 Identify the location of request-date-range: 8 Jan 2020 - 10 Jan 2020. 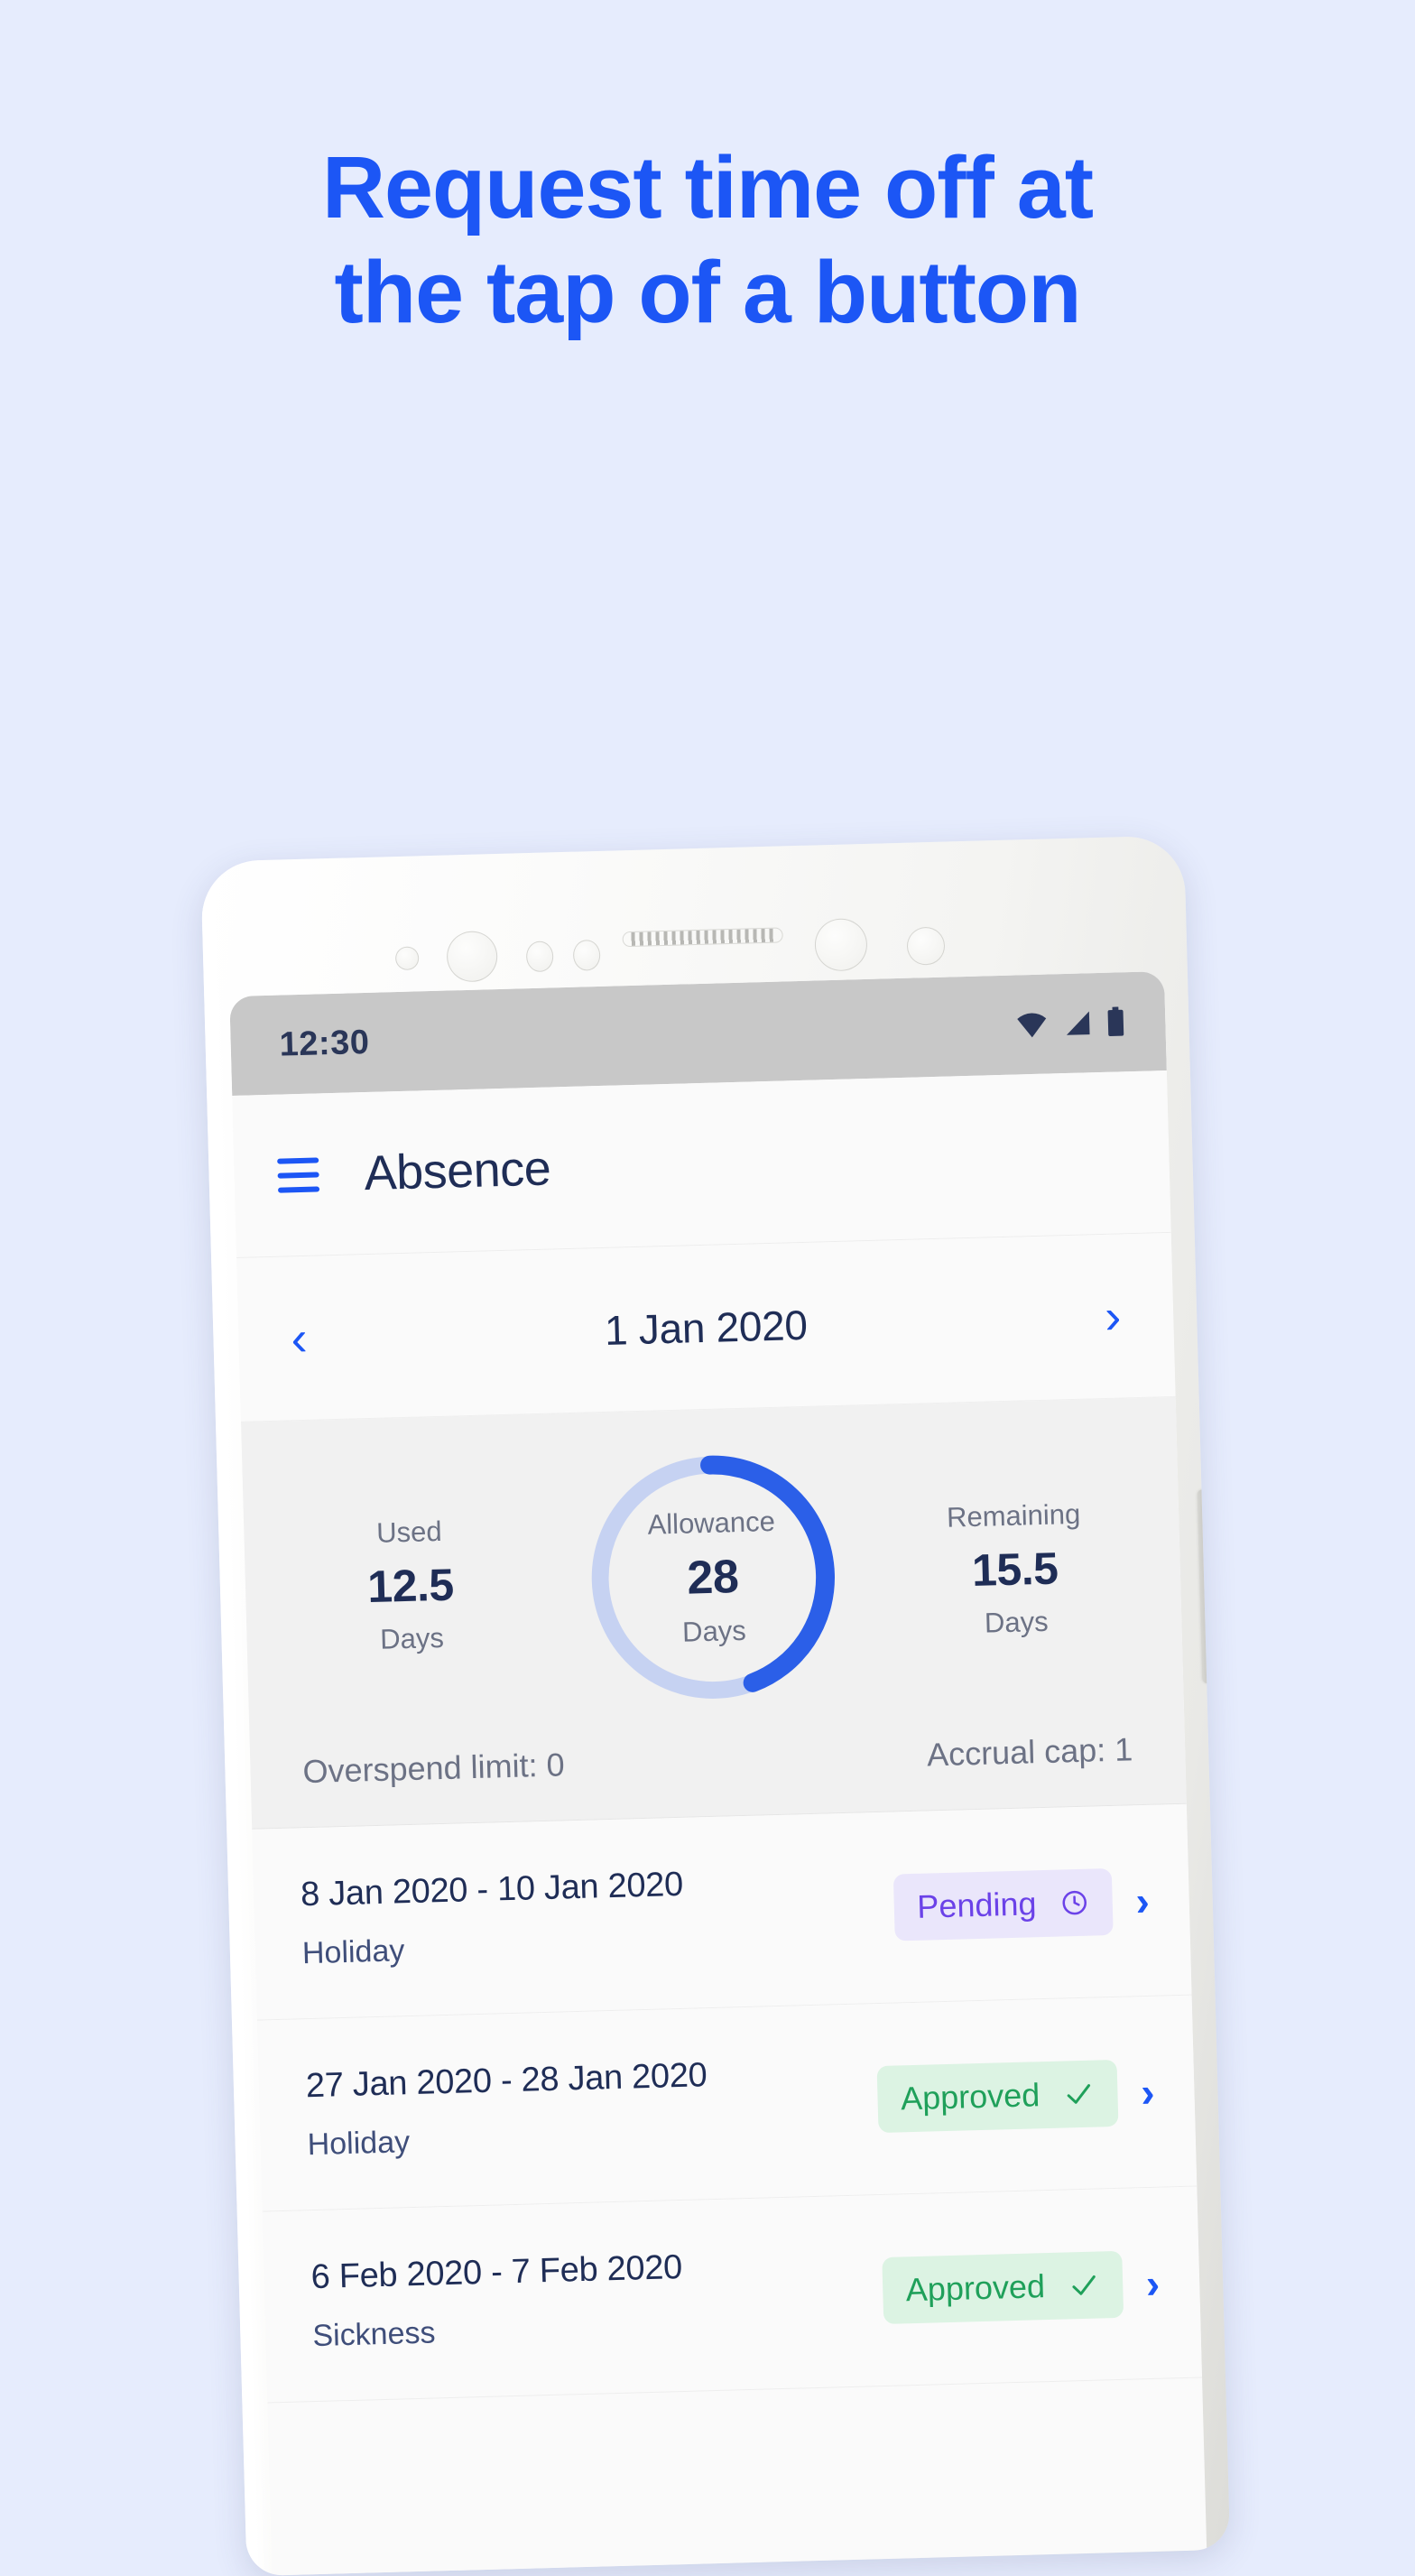
(492, 1889).